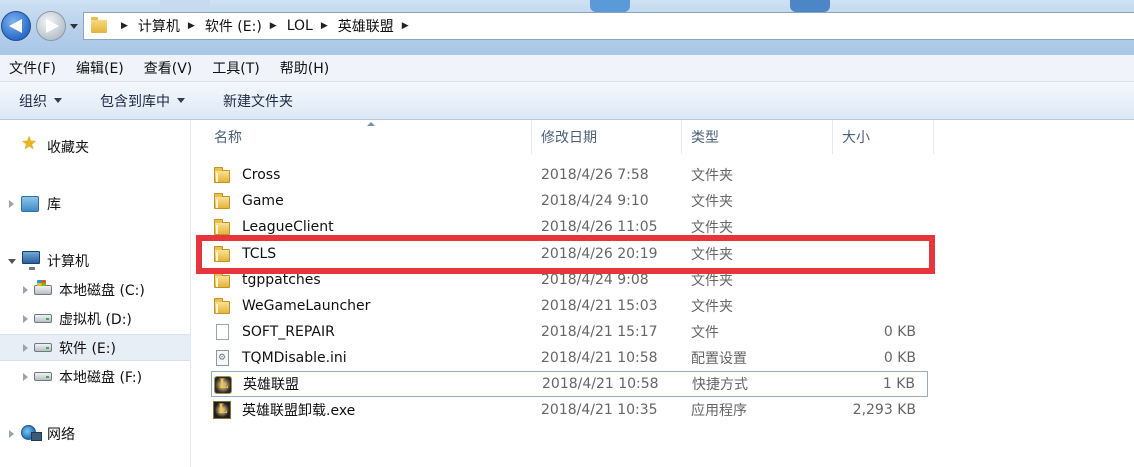 The width and height of the screenshot is (1134, 467). What do you see at coordinates (899, 332) in the screenshot?
I see `file-size: 0 KB` at bounding box center [899, 332].